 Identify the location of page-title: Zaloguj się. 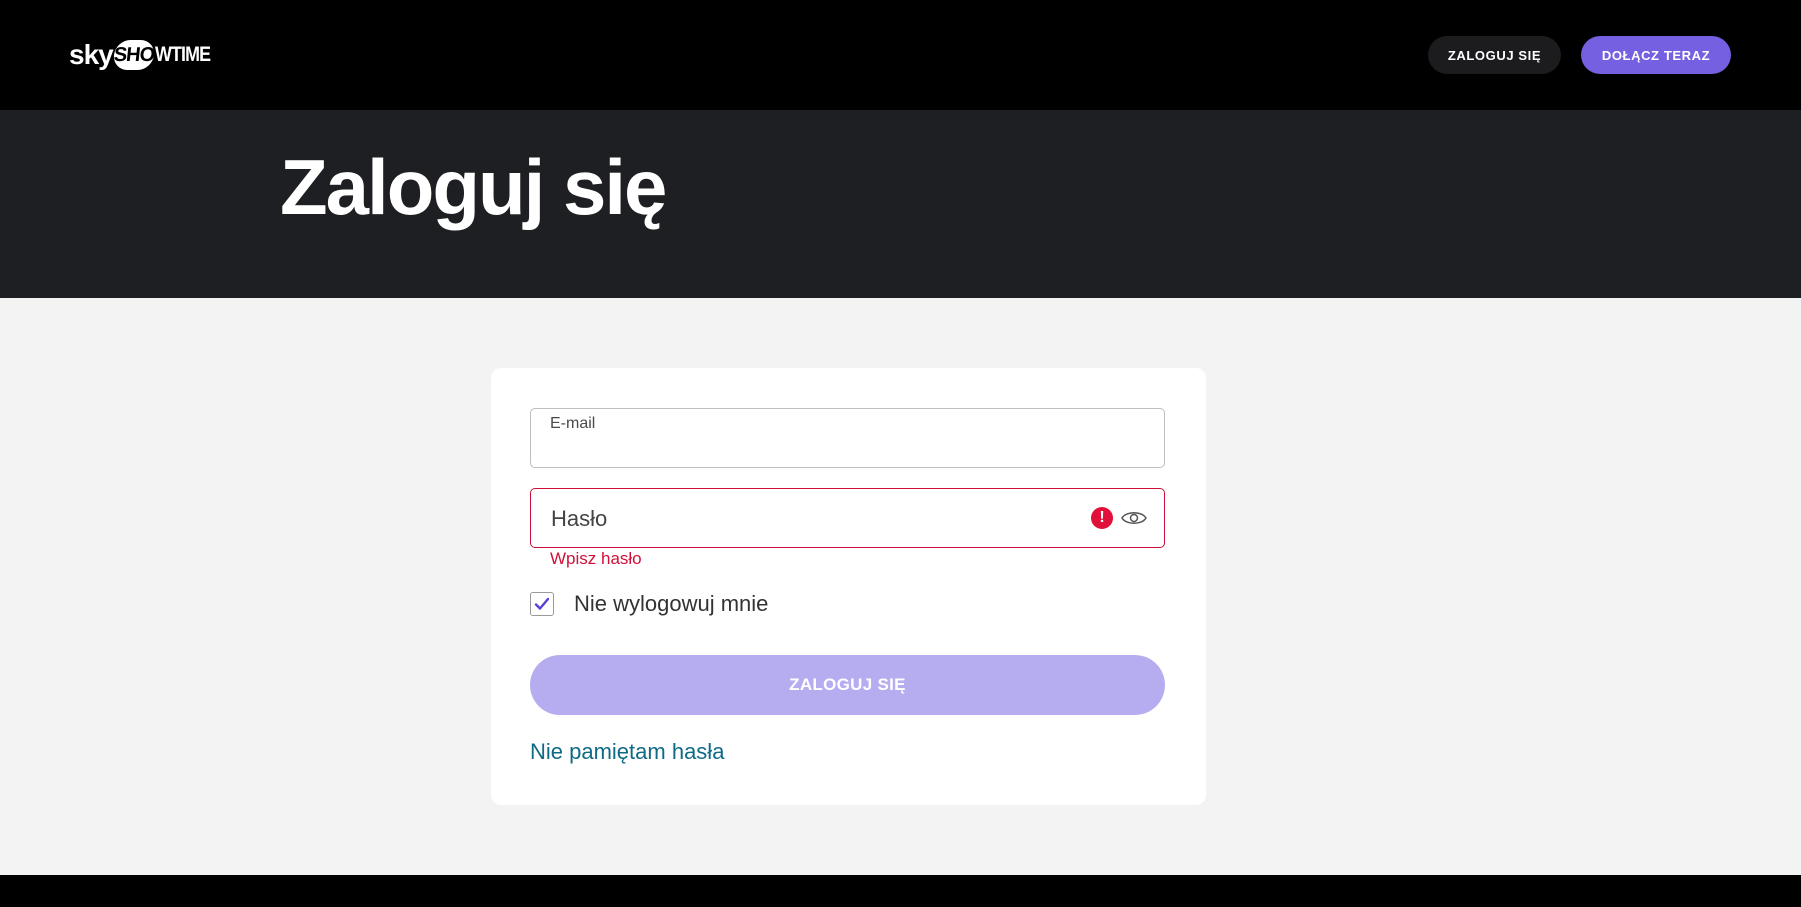
(473, 187).